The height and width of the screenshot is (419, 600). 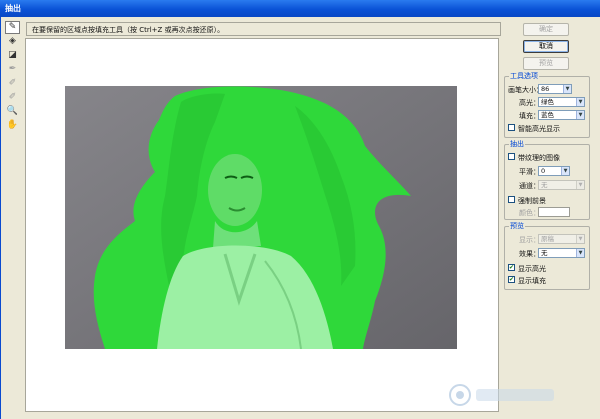 What do you see at coordinates (511, 279) in the screenshot?
I see `show-fill-checkbox: ✔` at bounding box center [511, 279].